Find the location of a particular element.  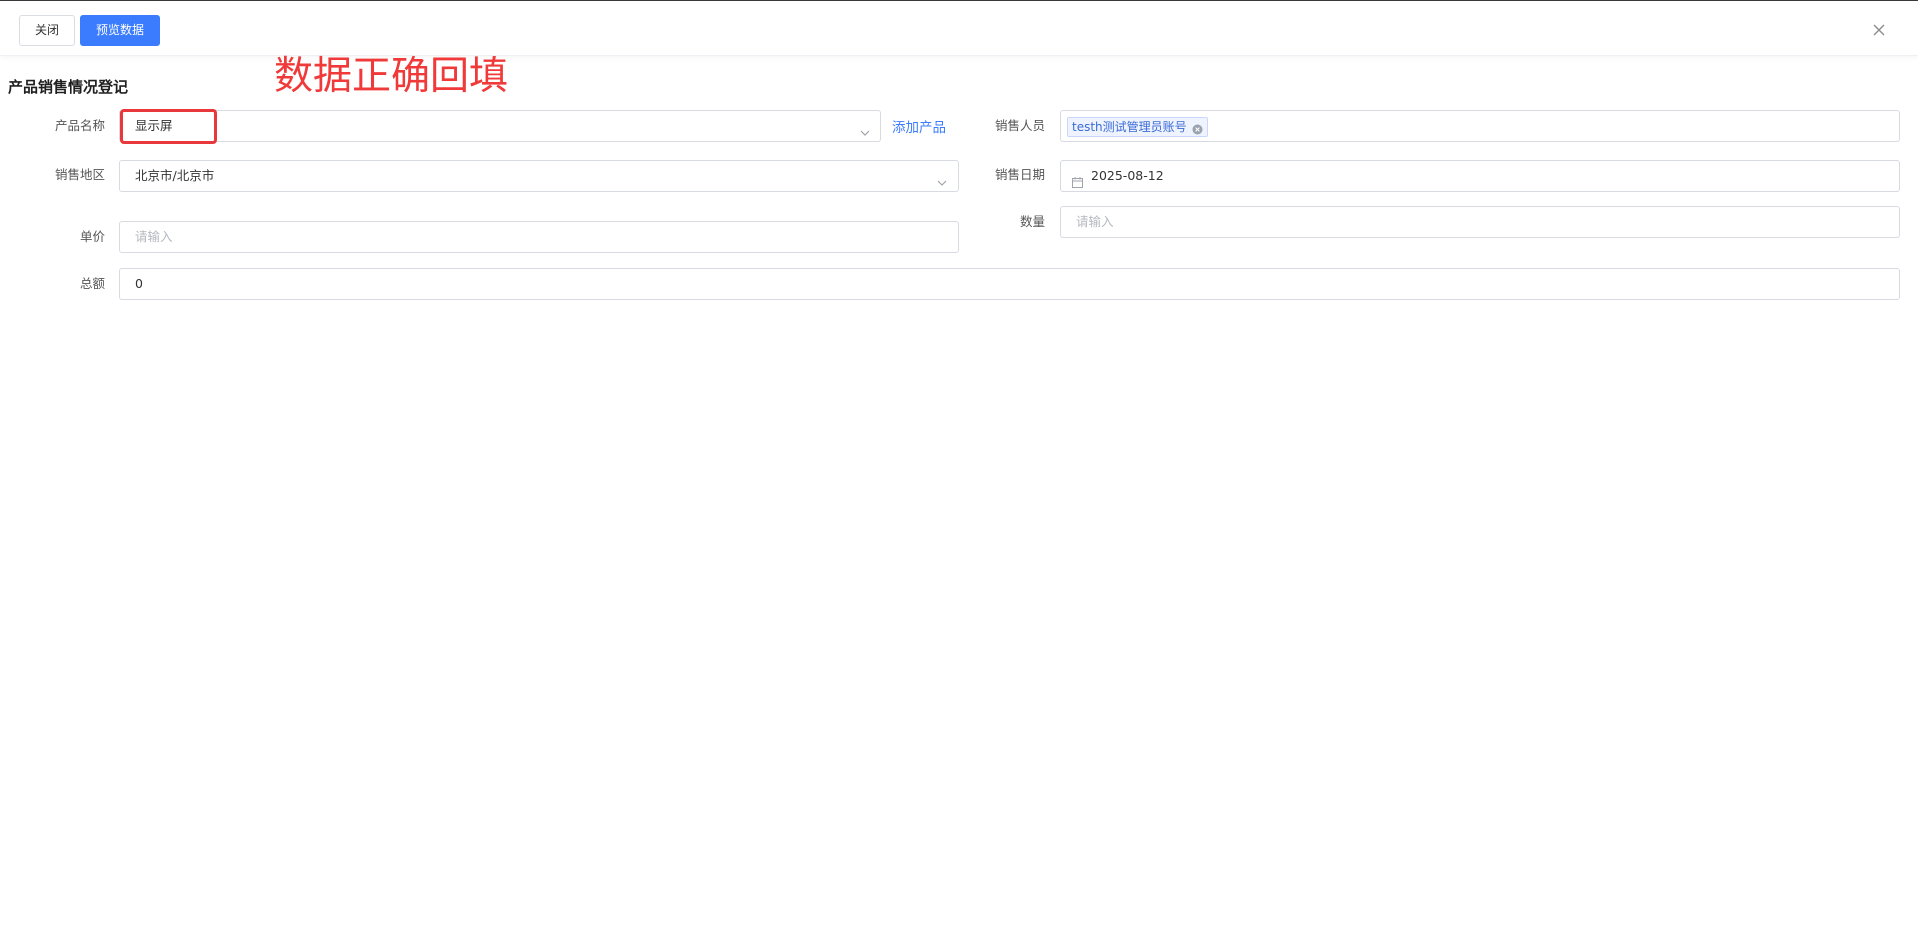

region-value: 北京市/北京市 is located at coordinates (175, 175).